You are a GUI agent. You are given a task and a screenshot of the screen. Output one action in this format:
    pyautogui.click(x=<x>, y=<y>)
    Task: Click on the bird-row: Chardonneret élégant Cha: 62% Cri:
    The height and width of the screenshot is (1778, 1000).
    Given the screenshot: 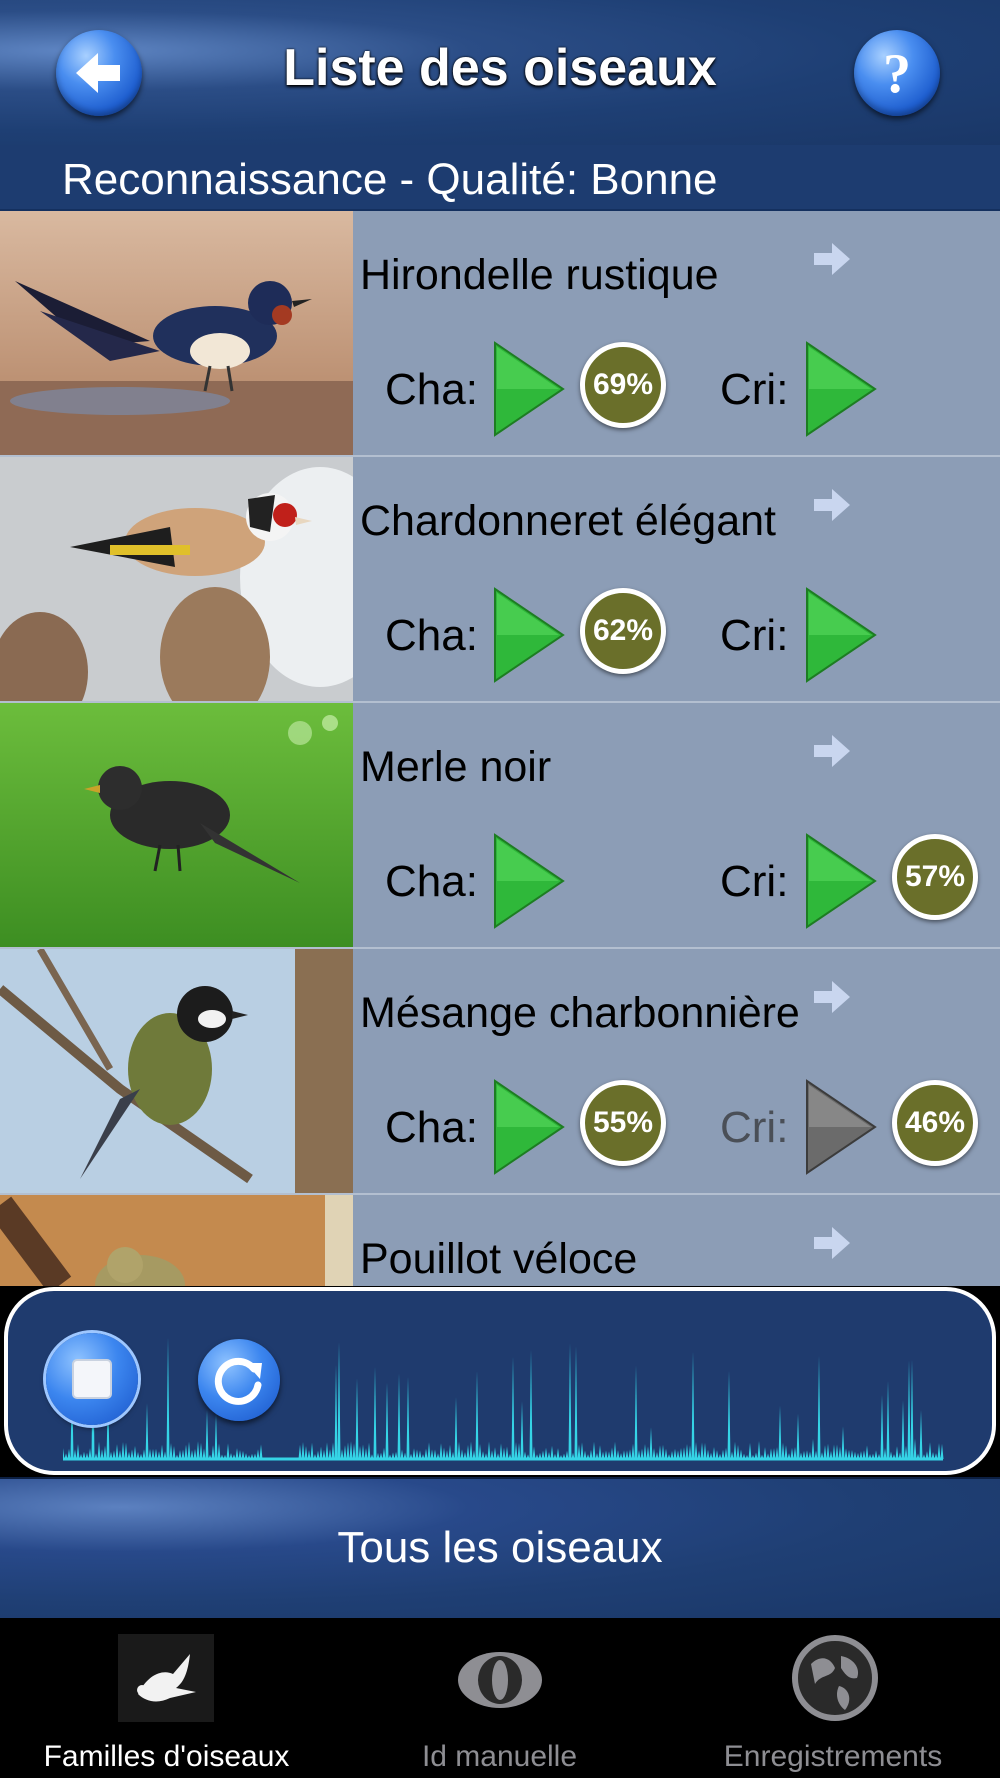 What is the action you would take?
    pyautogui.click(x=500, y=580)
    